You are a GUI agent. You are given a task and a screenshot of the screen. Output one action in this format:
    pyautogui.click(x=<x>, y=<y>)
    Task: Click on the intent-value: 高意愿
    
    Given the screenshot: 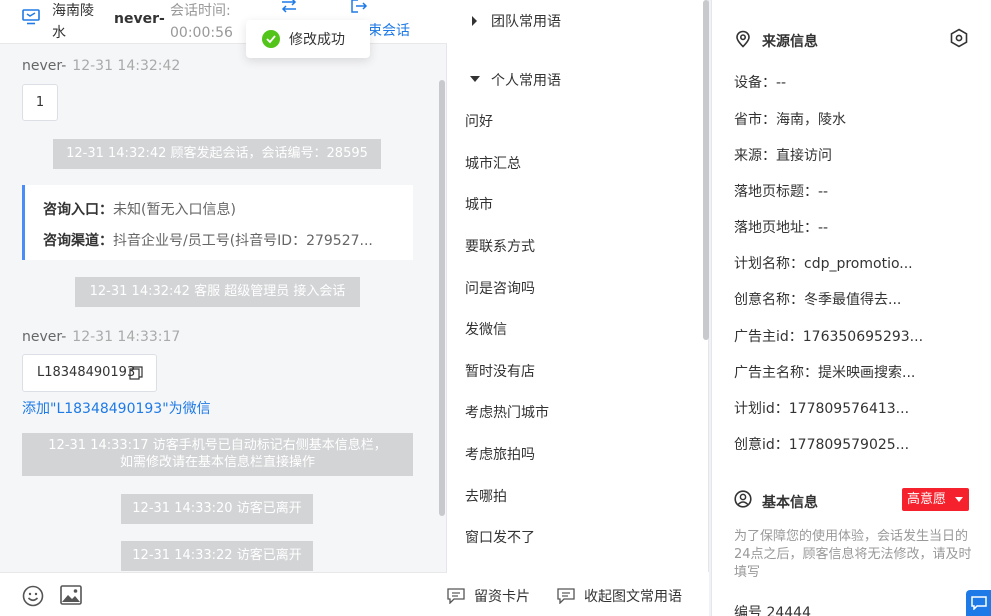 What is the action you would take?
    pyautogui.click(x=927, y=499)
    